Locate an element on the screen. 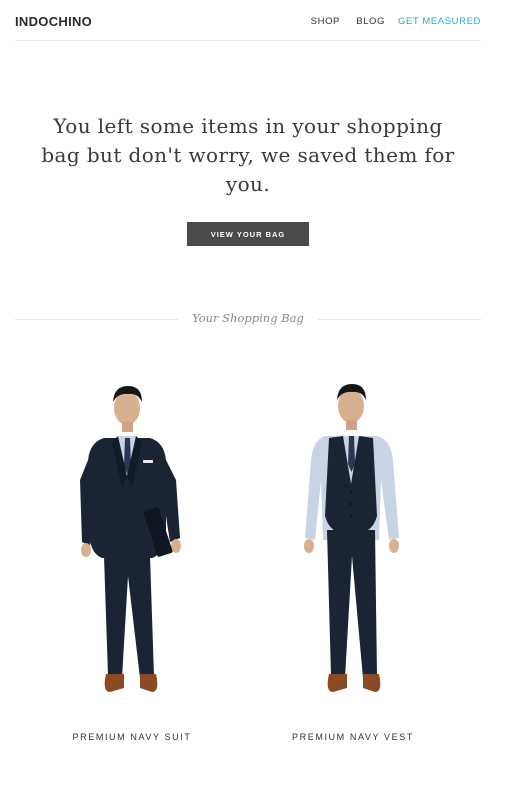  view-your-bag-button: VIEW YOUR BAG is located at coordinates (248, 234).